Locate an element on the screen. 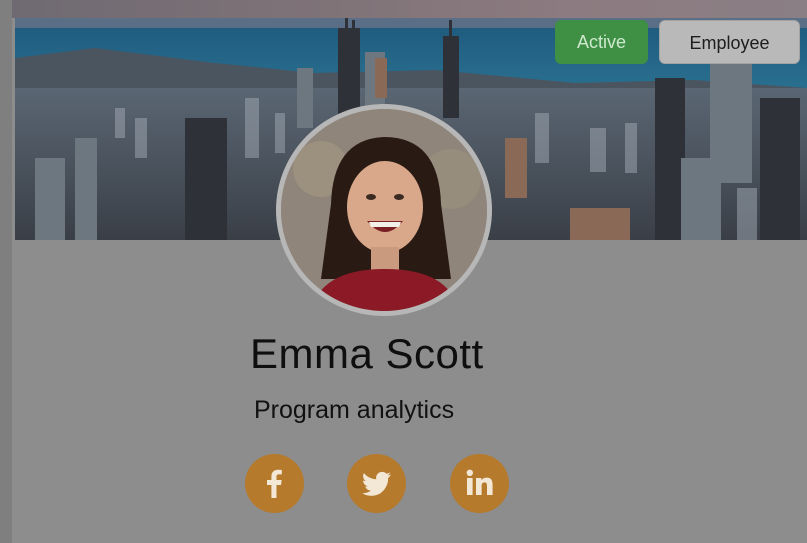 This screenshot has width=807, height=543. linkedin-icon is located at coordinates (479, 482).